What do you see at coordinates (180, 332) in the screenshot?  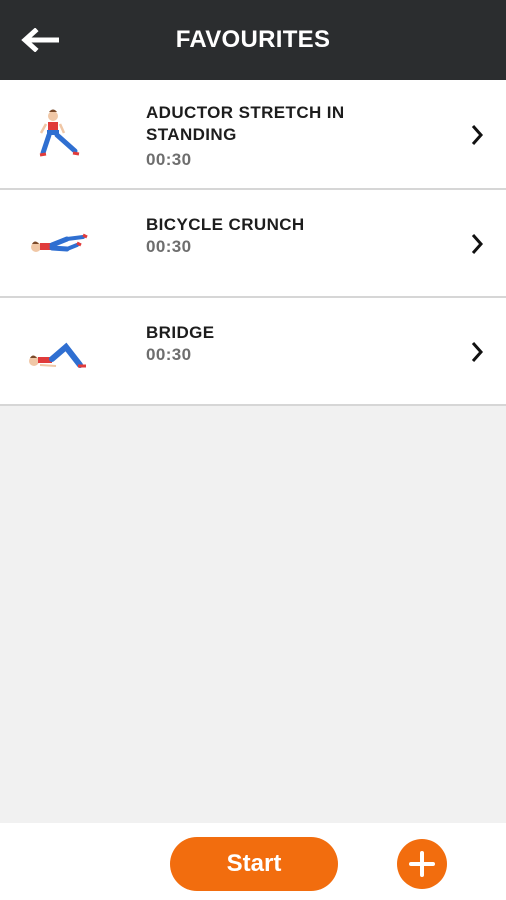 I see `exercise-name: BRIDGE` at bounding box center [180, 332].